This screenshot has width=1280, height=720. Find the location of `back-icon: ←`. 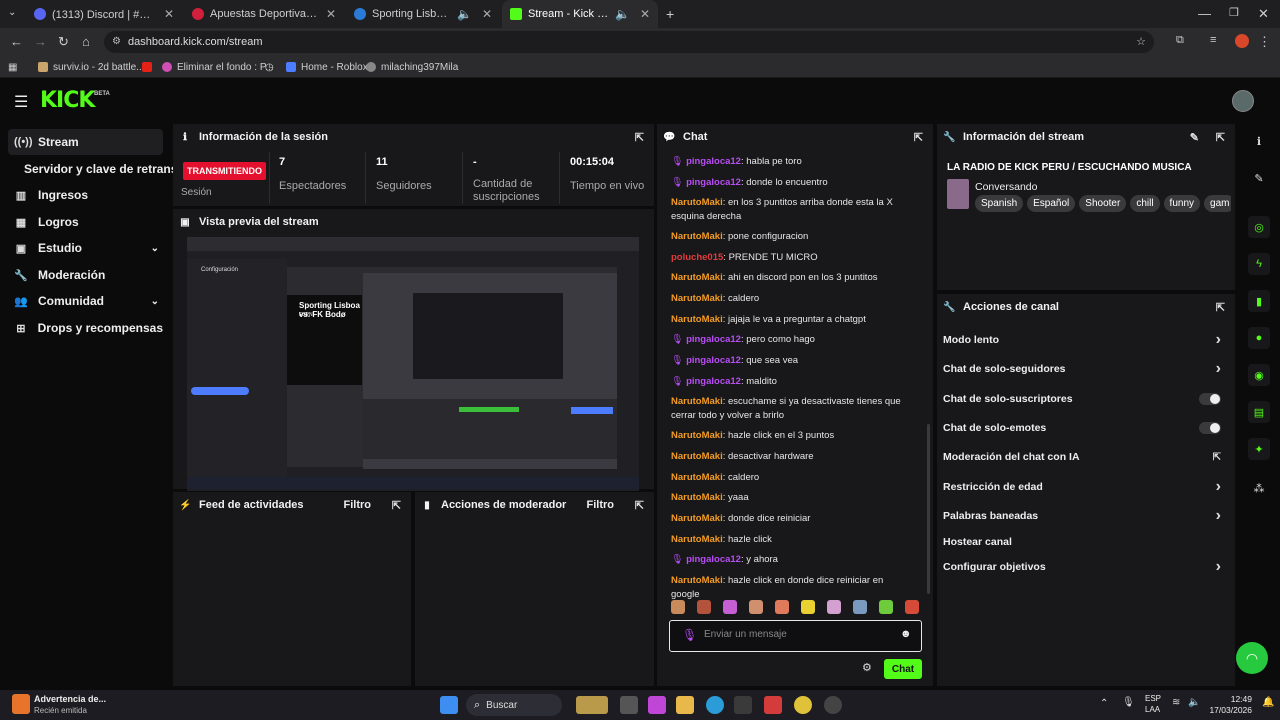

back-icon: ← is located at coordinates (16, 41).